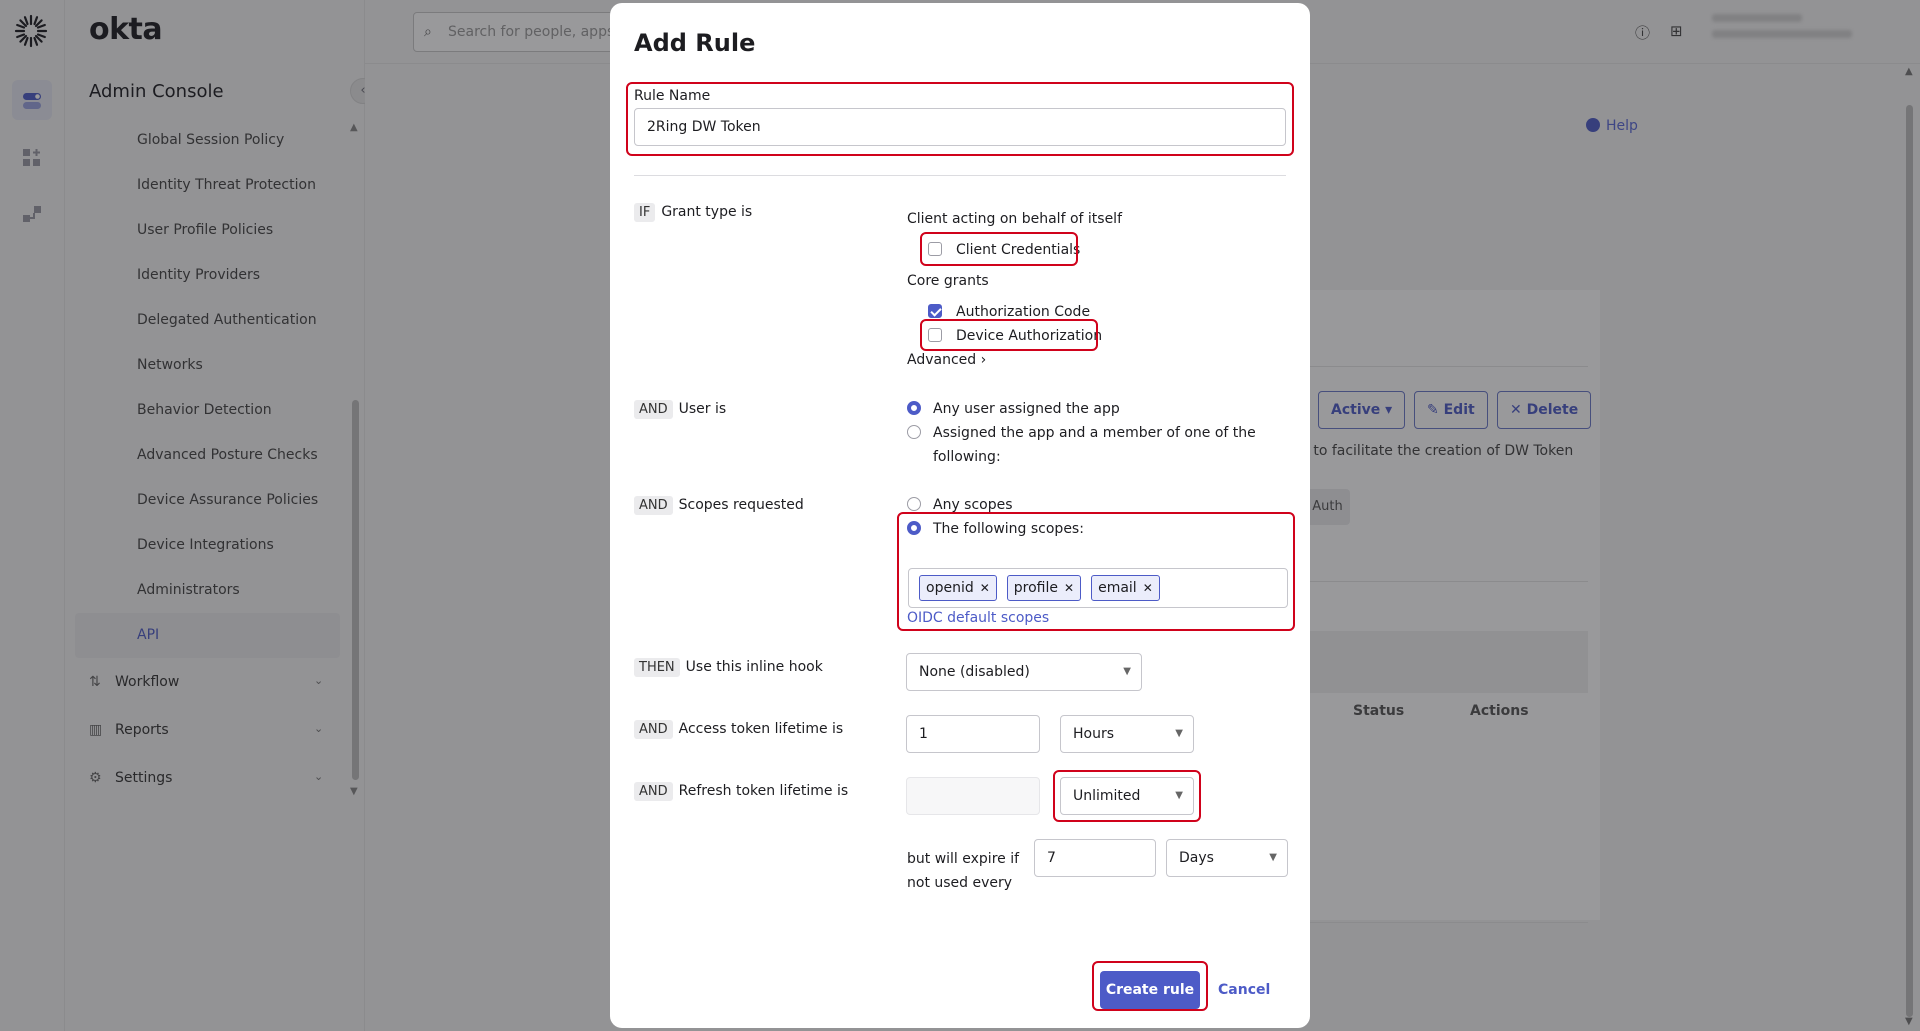 The width and height of the screenshot is (1920, 1031). Describe the element at coordinates (1244, 990) in the screenshot. I see `cancel-button: Cancel` at that location.